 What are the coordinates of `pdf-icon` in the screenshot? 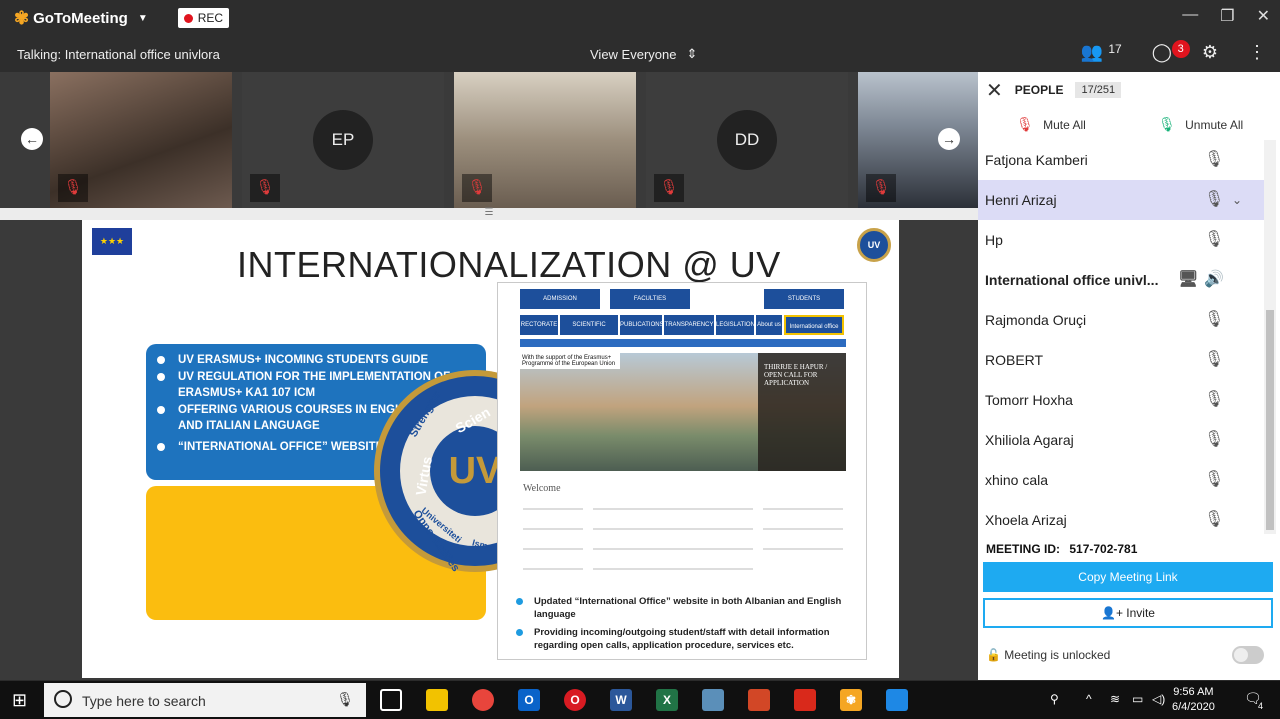 It's located at (805, 700).